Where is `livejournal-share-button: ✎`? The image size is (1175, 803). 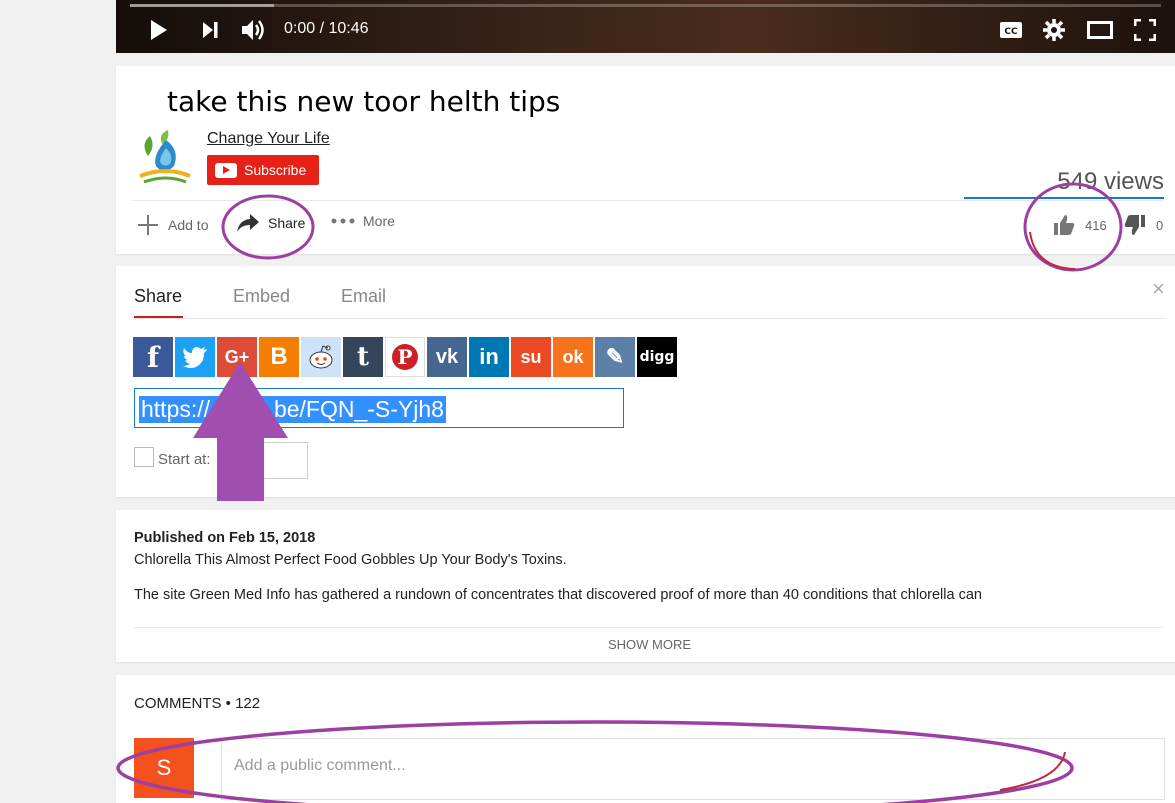
livejournal-share-button: ✎ is located at coordinates (615, 357).